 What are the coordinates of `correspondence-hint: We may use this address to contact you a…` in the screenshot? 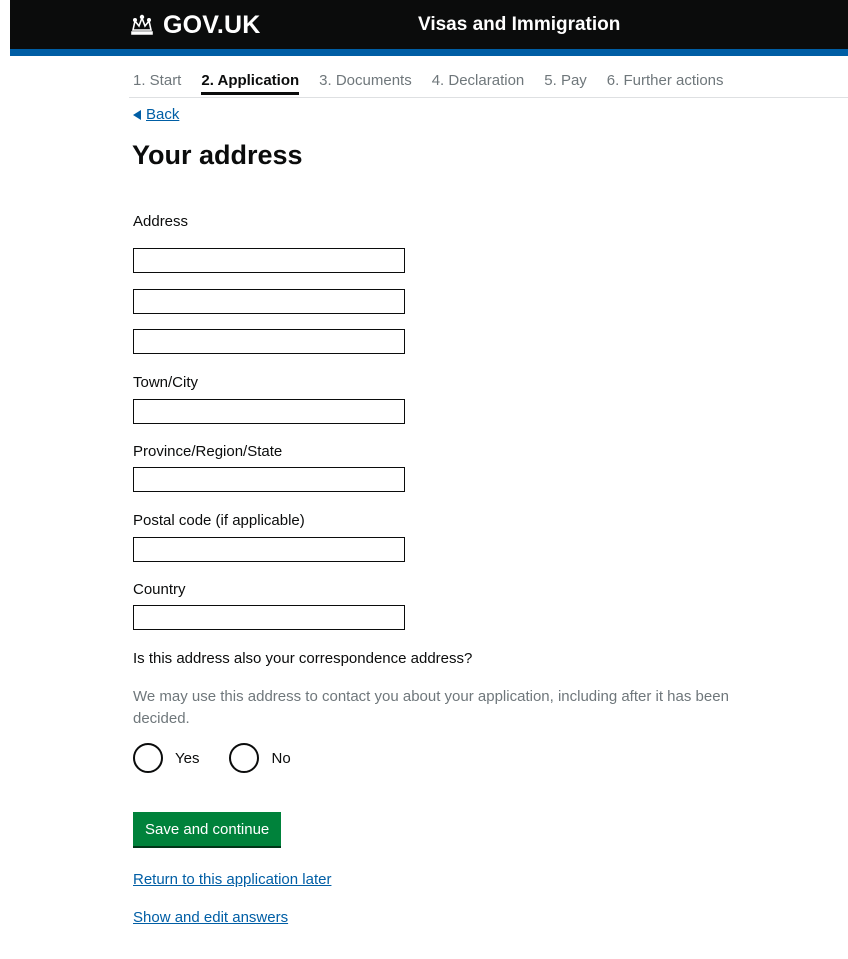 It's located at (431, 707).